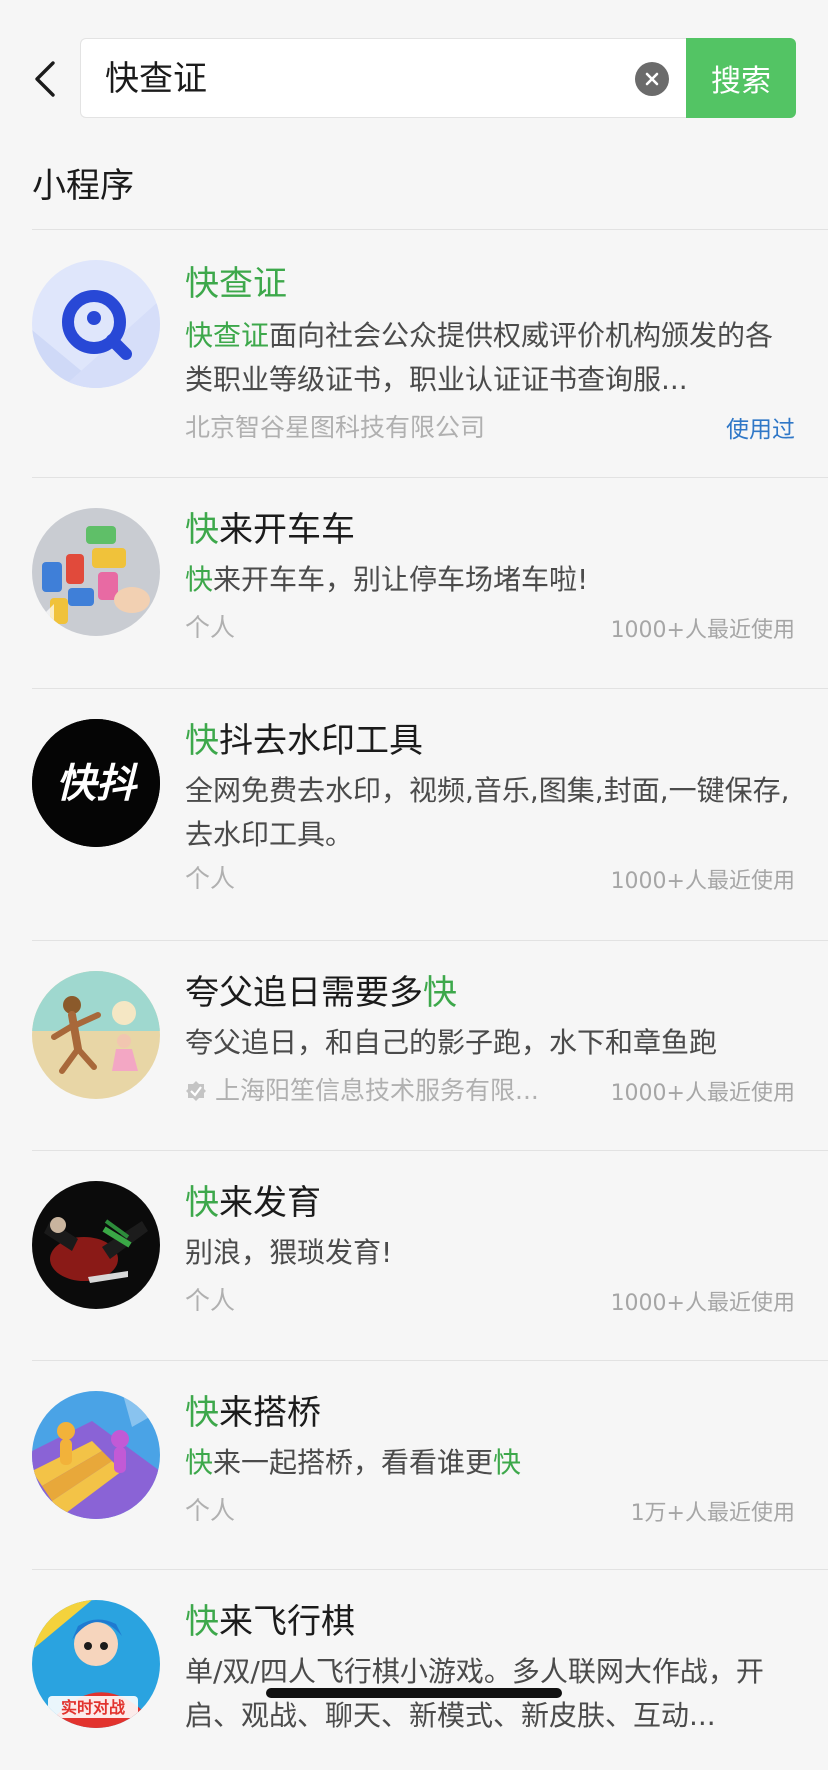  What do you see at coordinates (712, 1513) in the screenshot?
I see `usage-count: 1万+人最近使用` at bounding box center [712, 1513].